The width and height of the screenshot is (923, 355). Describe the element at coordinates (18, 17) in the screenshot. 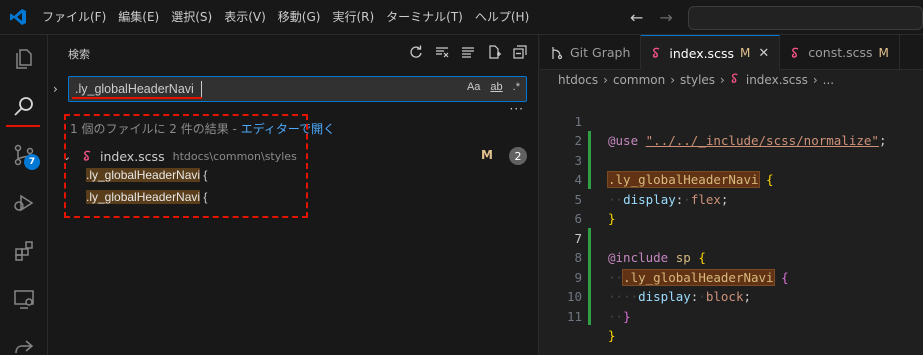

I see `vscode-logo-icon` at that location.